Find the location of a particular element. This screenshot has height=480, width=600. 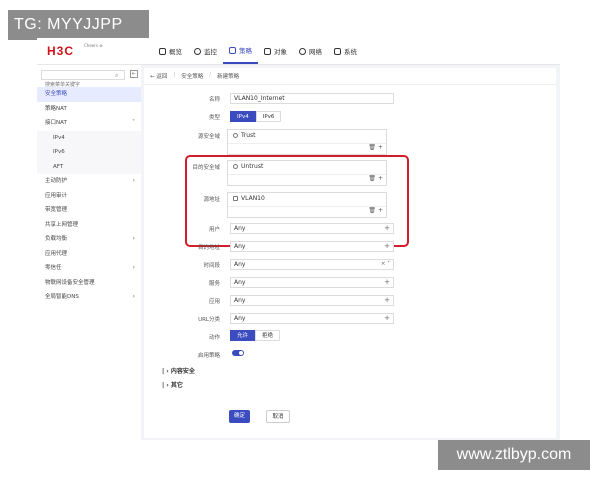

sidebar-item-shared-access: 共享上网管理 is located at coordinates (89, 225).